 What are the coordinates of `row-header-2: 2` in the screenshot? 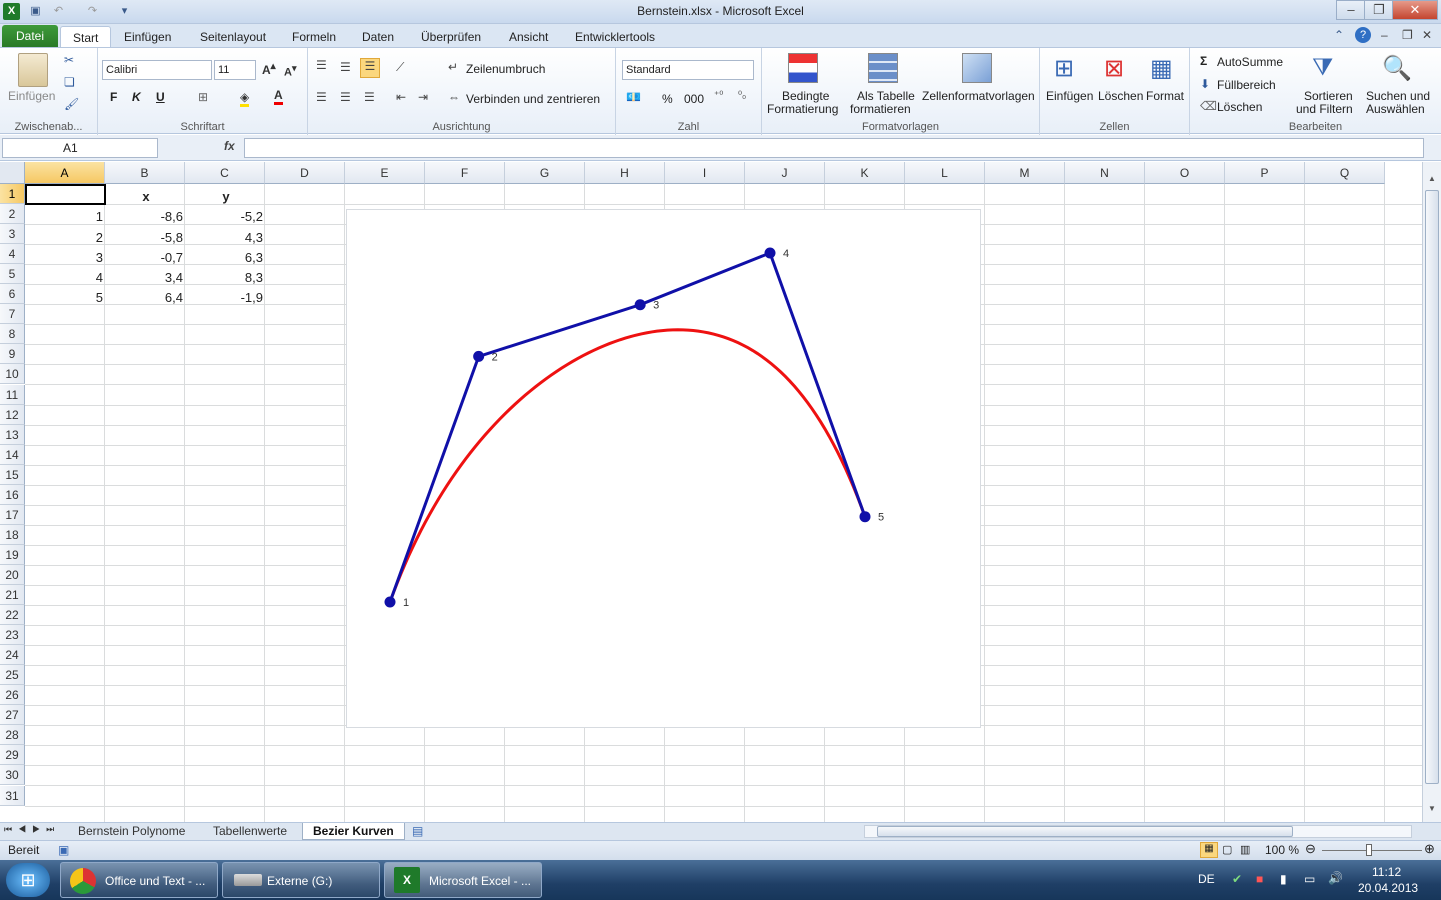 It's located at (12, 214).